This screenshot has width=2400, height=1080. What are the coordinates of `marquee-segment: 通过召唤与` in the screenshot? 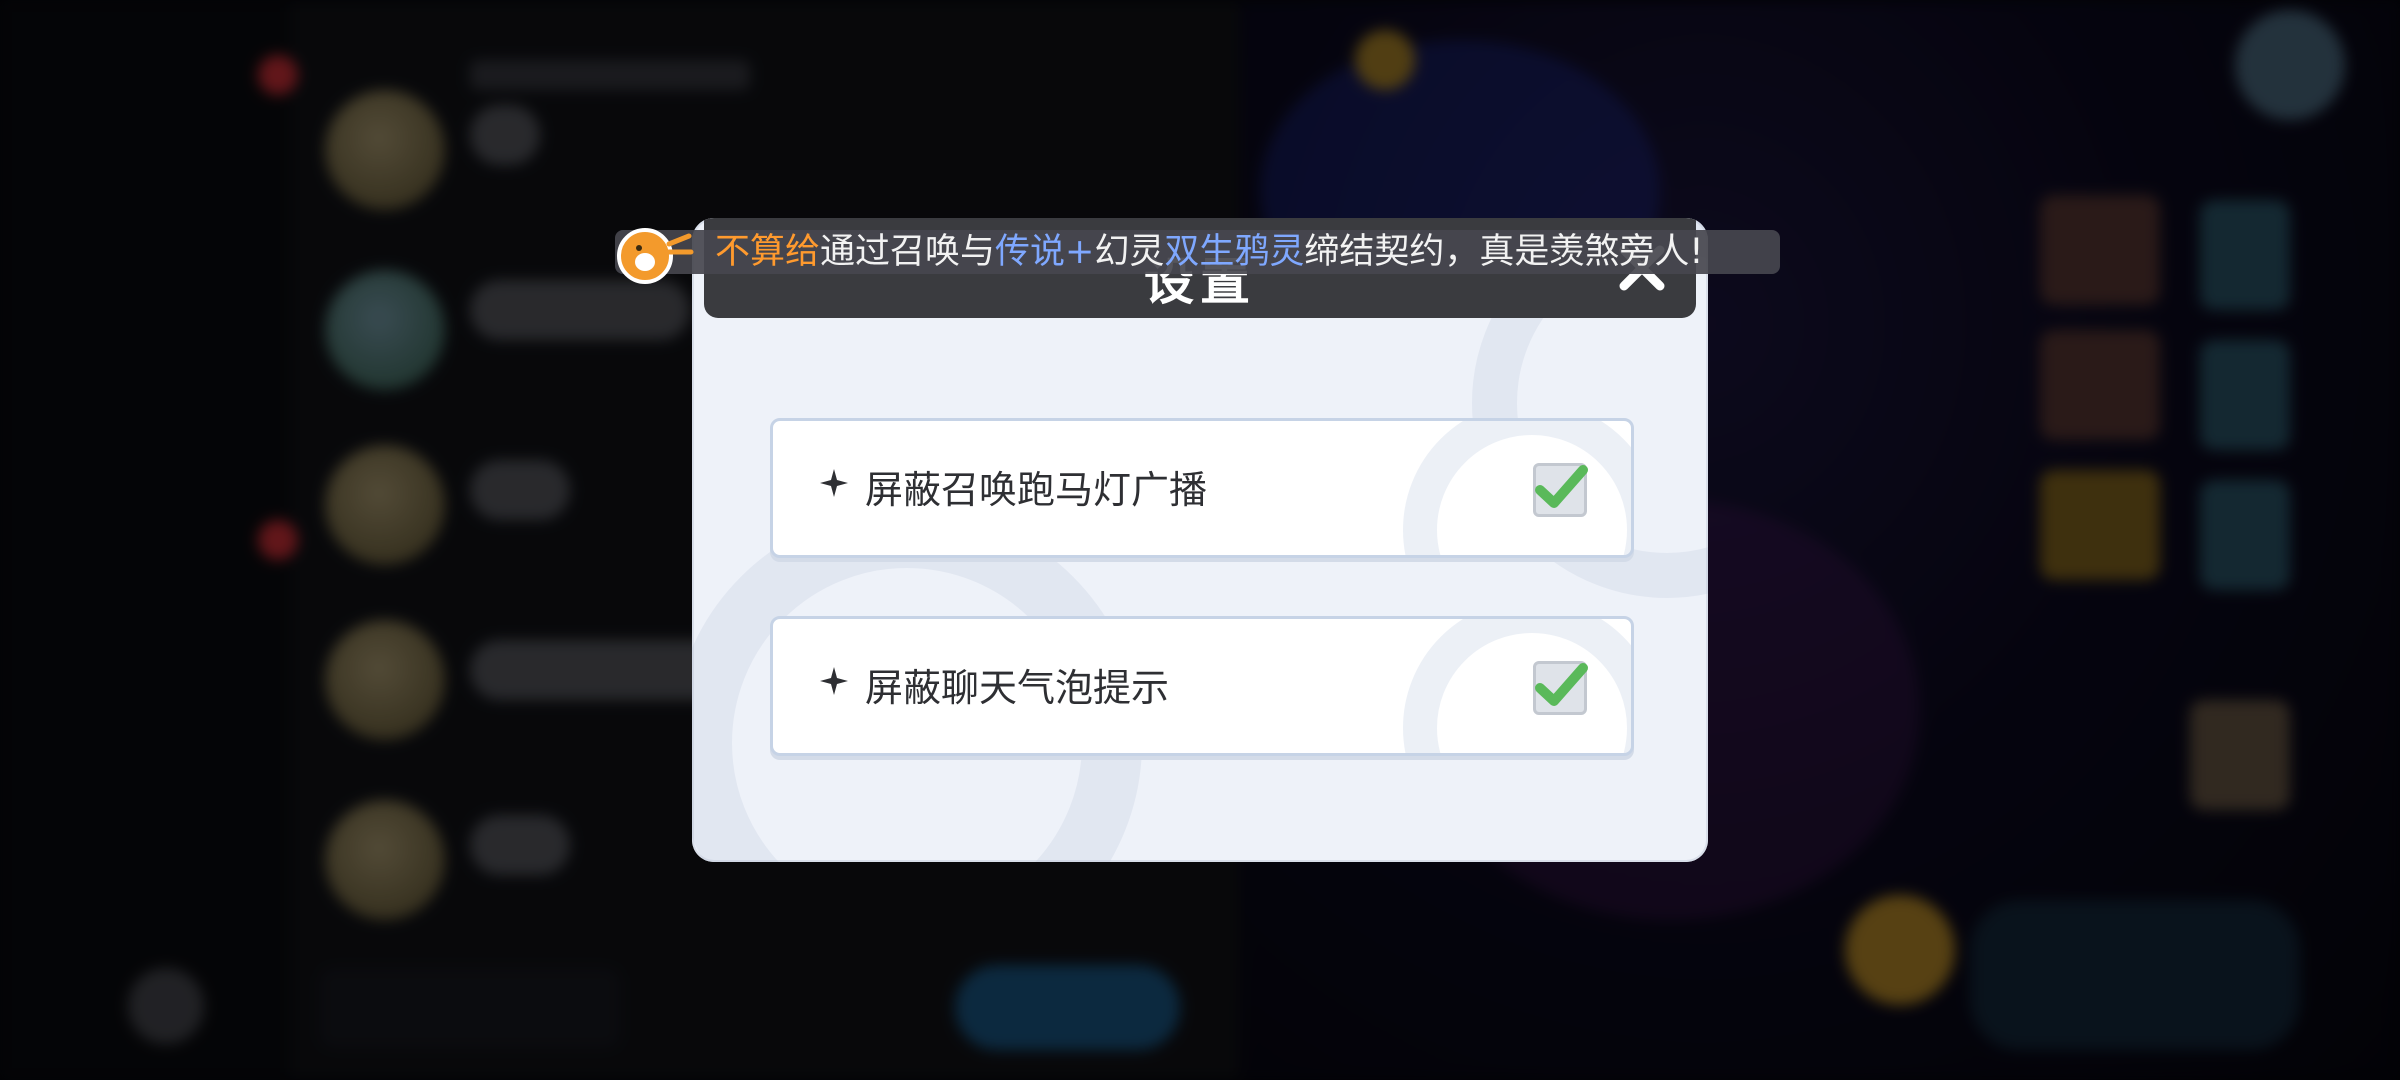 It's located at (908, 252).